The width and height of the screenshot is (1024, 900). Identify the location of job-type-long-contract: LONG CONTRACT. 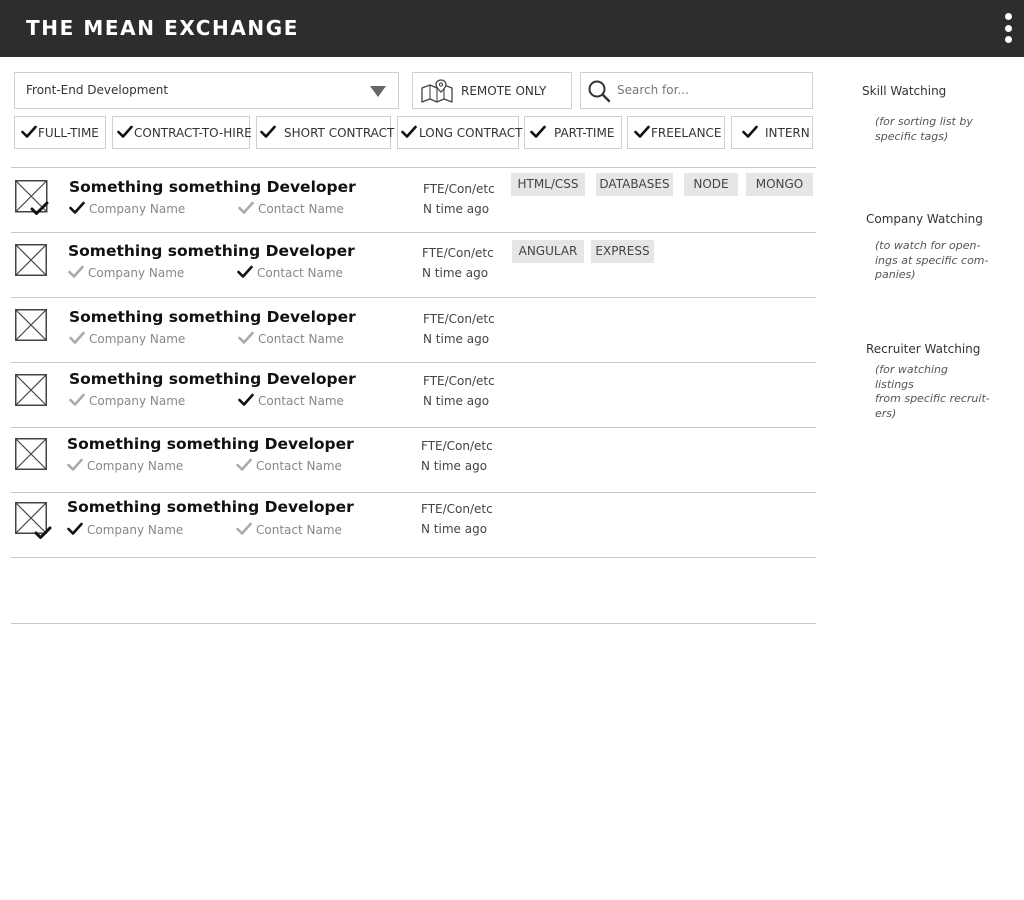
(460, 132).